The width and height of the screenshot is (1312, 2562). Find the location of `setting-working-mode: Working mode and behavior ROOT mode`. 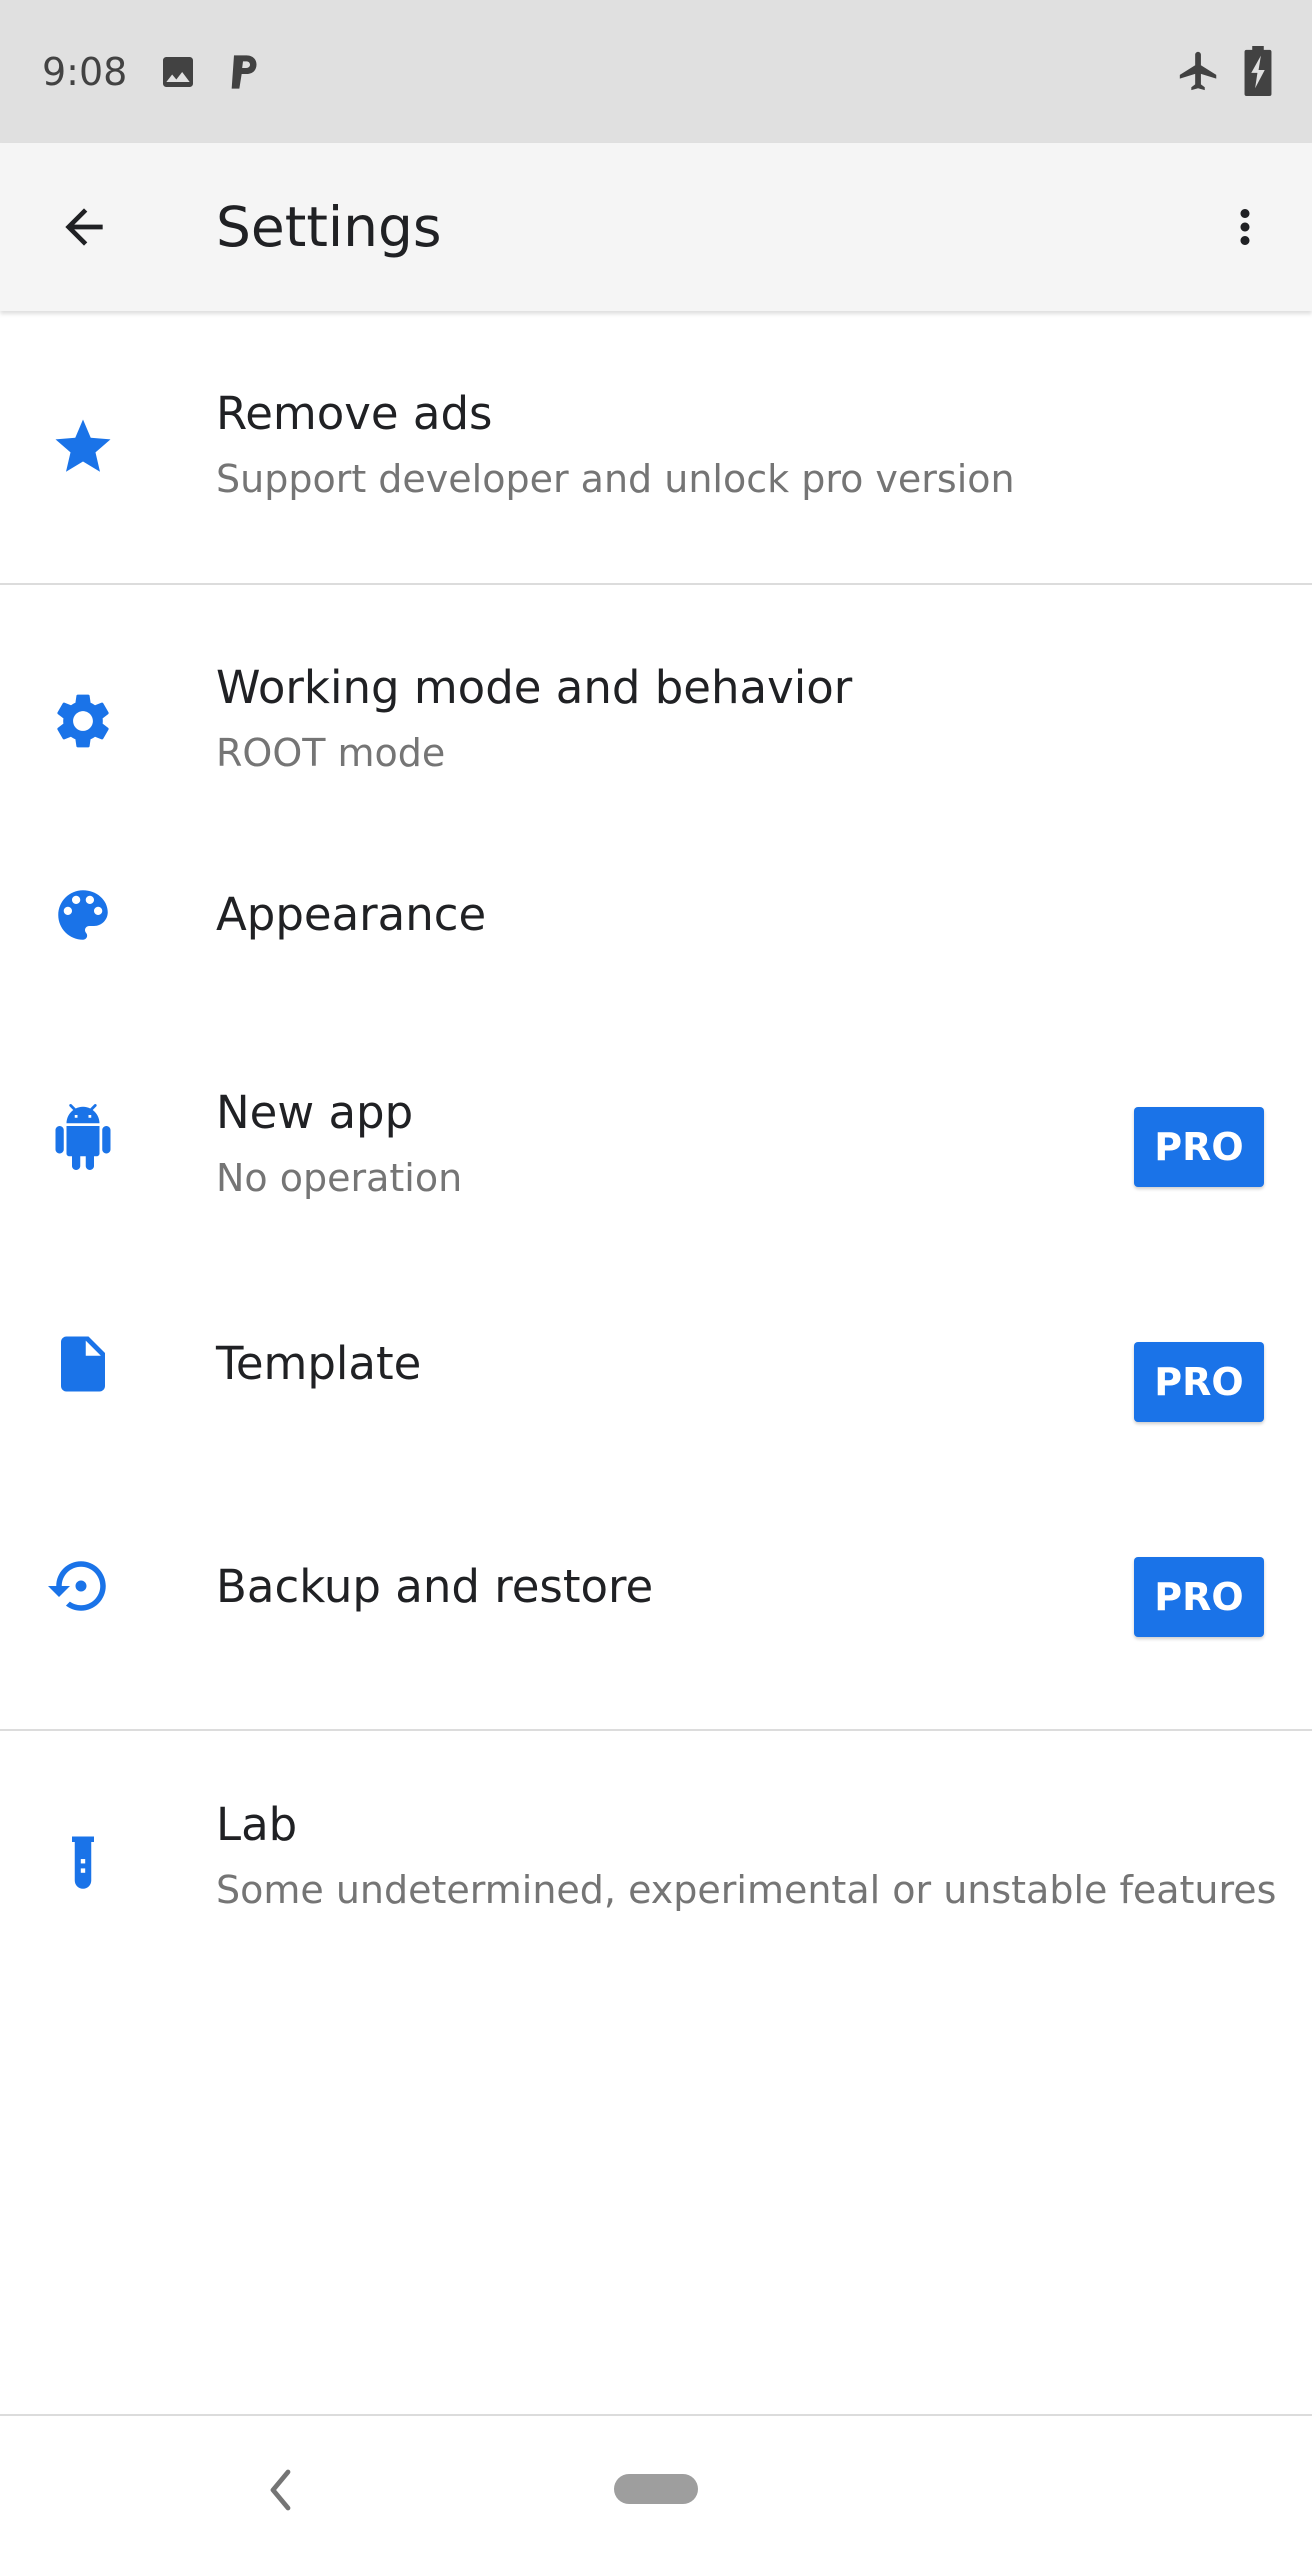

setting-working-mode: Working mode and behavior ROOT mode is located at coordinates (656, 705).